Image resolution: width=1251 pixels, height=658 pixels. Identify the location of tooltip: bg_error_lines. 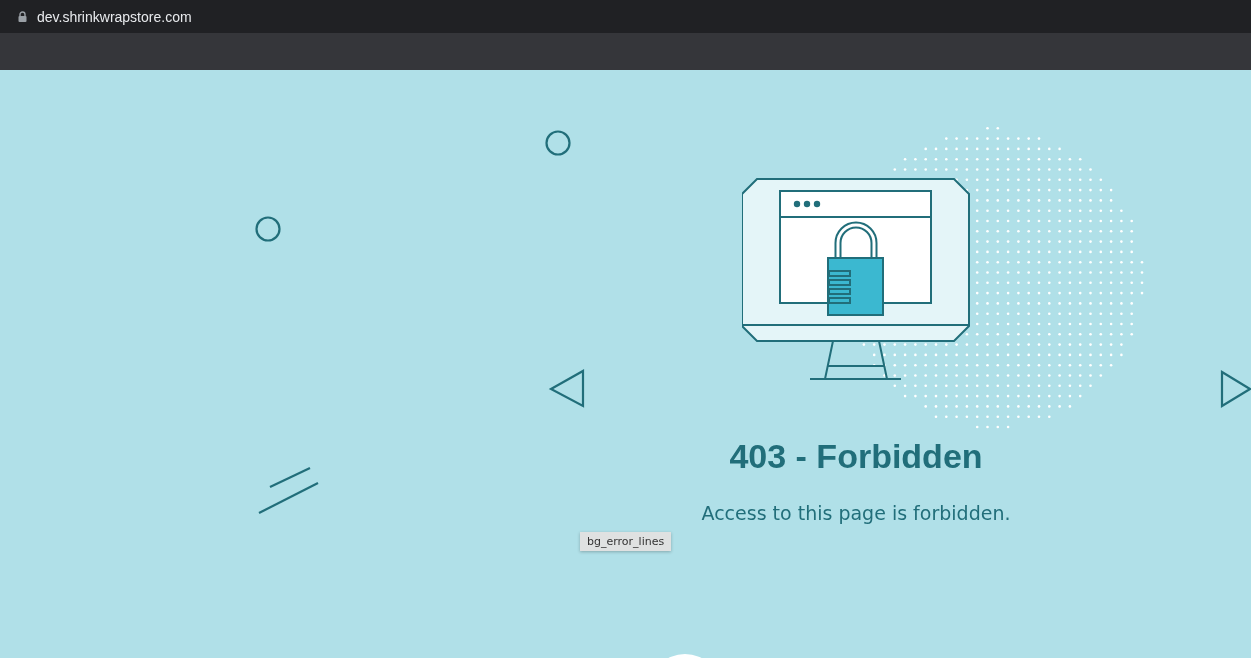
(626, 541).